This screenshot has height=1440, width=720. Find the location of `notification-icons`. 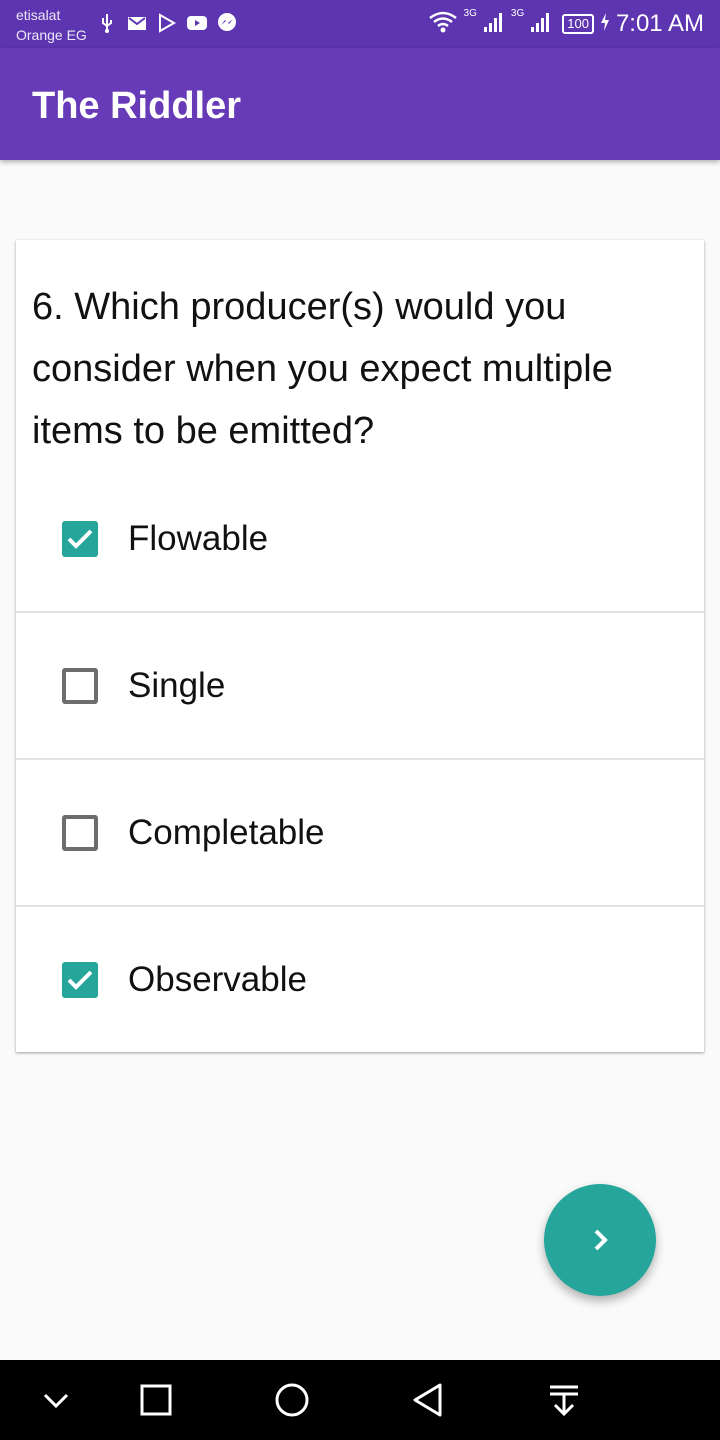

notification-icons is located at coordinates (167, 23).